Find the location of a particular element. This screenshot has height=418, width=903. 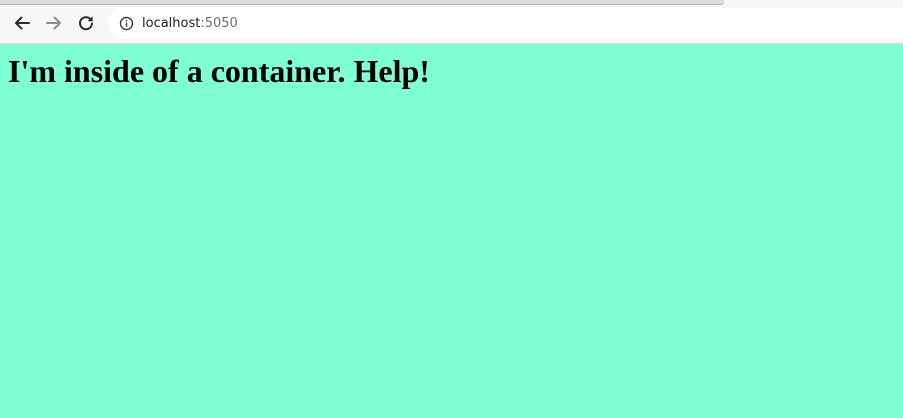

url-text: localhost:5050 is located at coordinates (190, 23).